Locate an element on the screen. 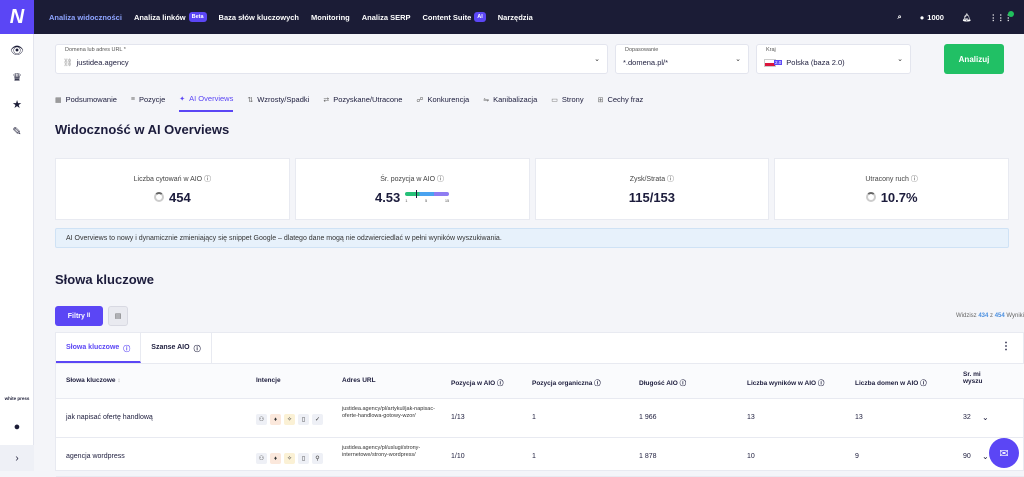 The image size is (1024, 477). col-intents: Intencje is located at coordinates (268, 380).